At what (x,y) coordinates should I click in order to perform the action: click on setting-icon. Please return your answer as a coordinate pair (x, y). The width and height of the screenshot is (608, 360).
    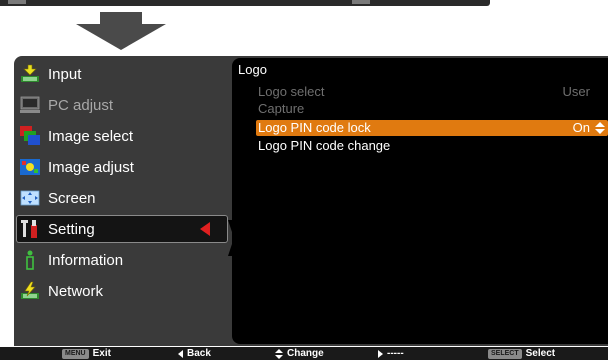
    Looking at the image, I should click on (30, 229).